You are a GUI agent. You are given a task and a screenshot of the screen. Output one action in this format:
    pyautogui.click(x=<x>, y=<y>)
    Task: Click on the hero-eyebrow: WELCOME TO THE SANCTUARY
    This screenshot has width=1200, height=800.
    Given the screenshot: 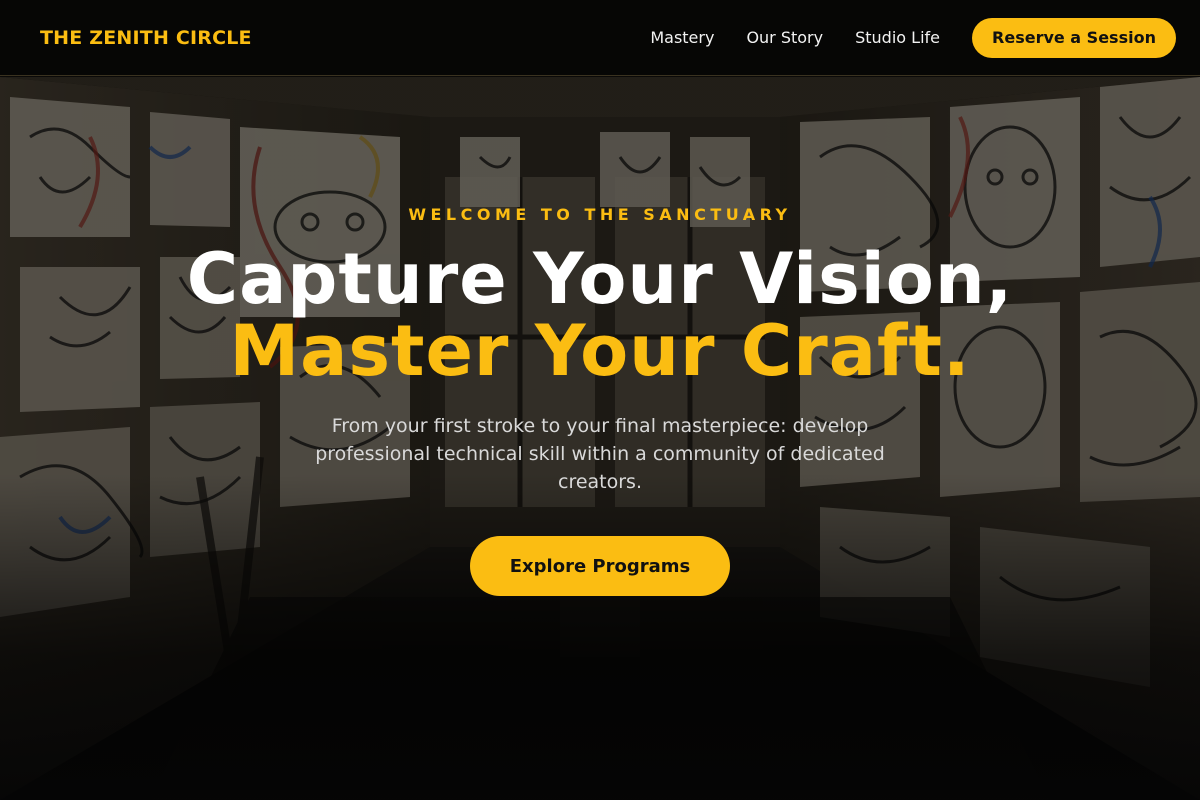 What is the action you would take?
    pyautogui.click(x=600, y=214)
    